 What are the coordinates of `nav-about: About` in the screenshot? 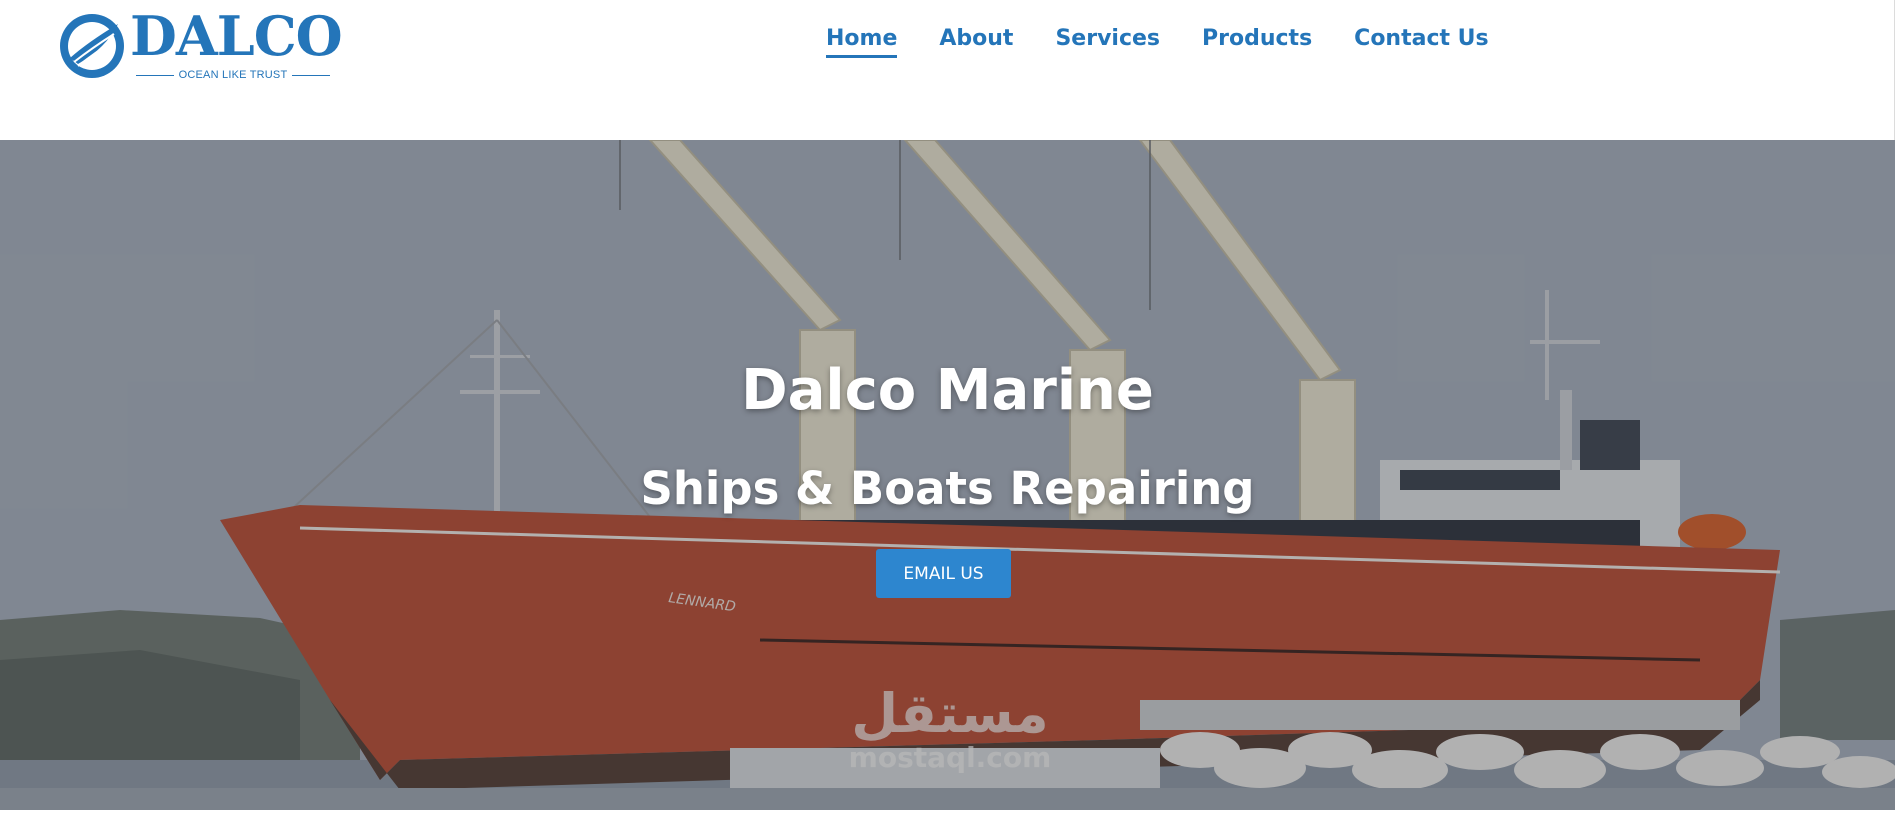 It's located at (976, 42).